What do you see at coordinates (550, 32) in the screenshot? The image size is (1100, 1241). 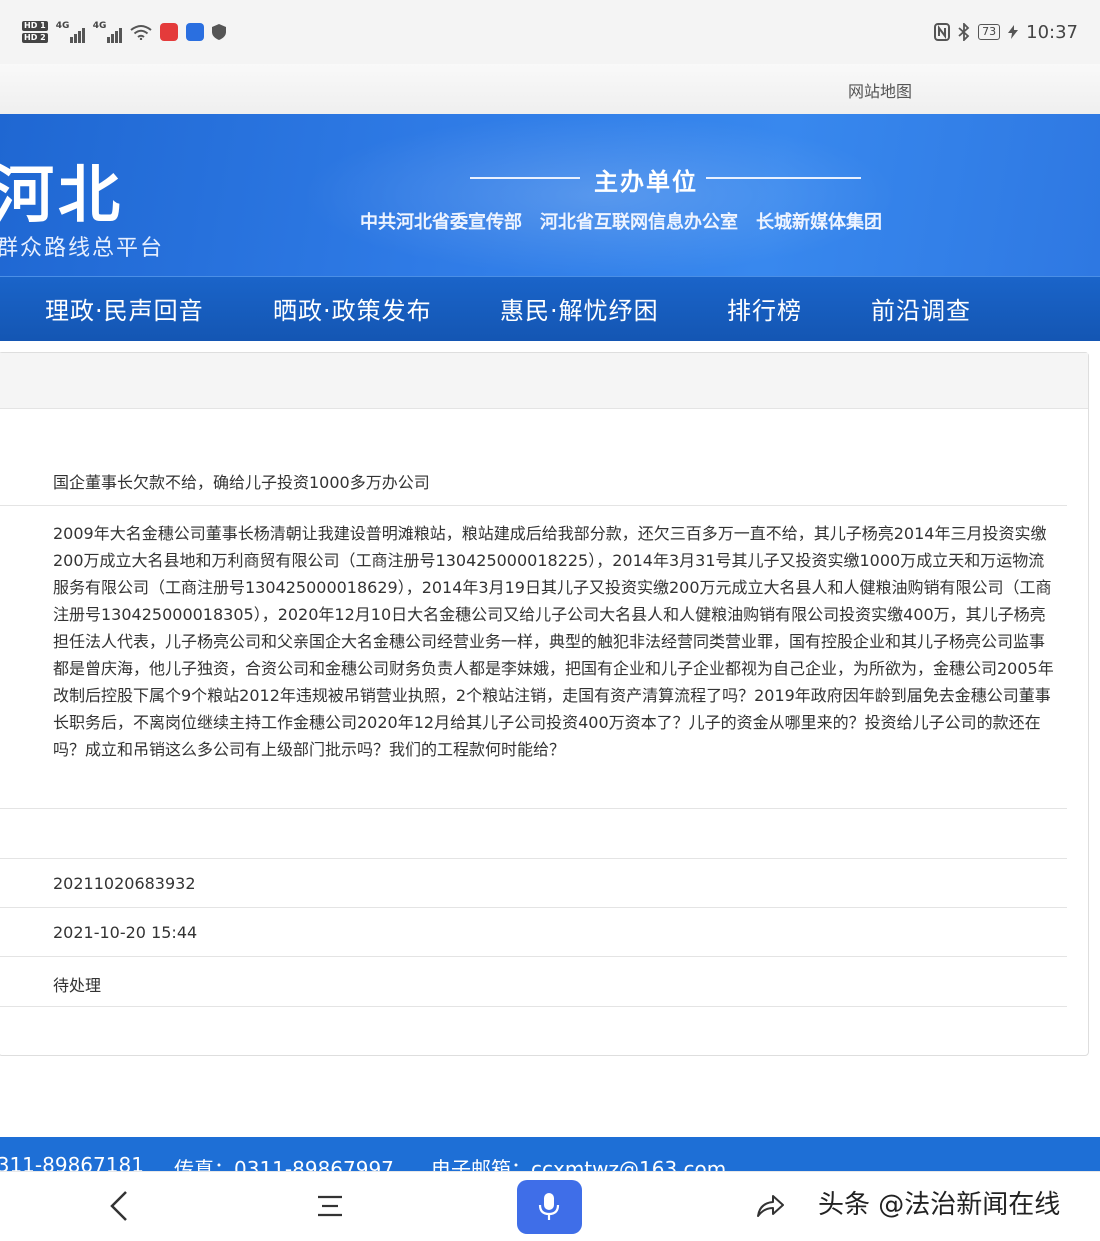 I see `status-bar: HD 1 HD 2 4G 4G 73 10:37` at bounding box center [550, 32].